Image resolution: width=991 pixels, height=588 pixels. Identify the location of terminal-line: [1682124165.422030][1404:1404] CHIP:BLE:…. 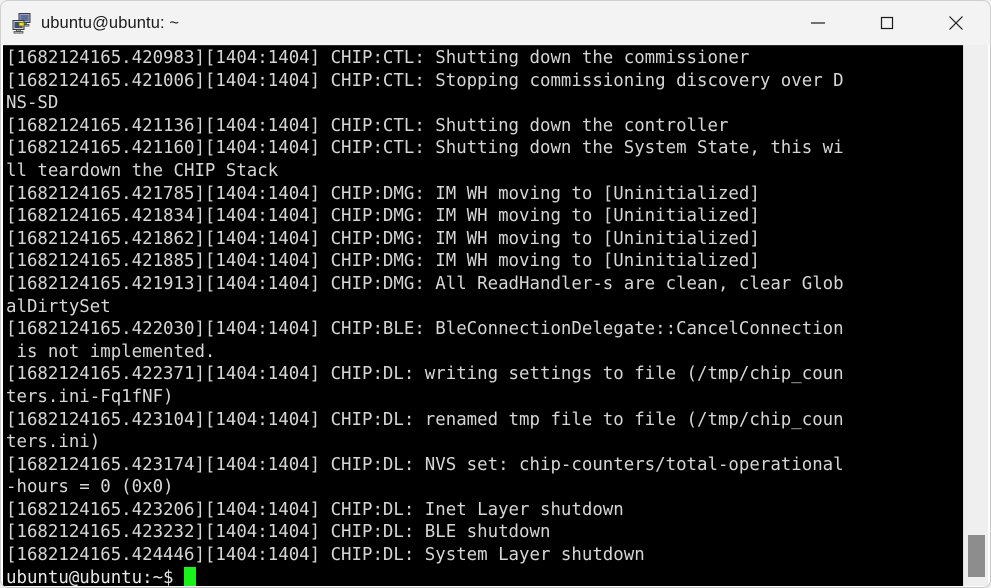
(425, 329).